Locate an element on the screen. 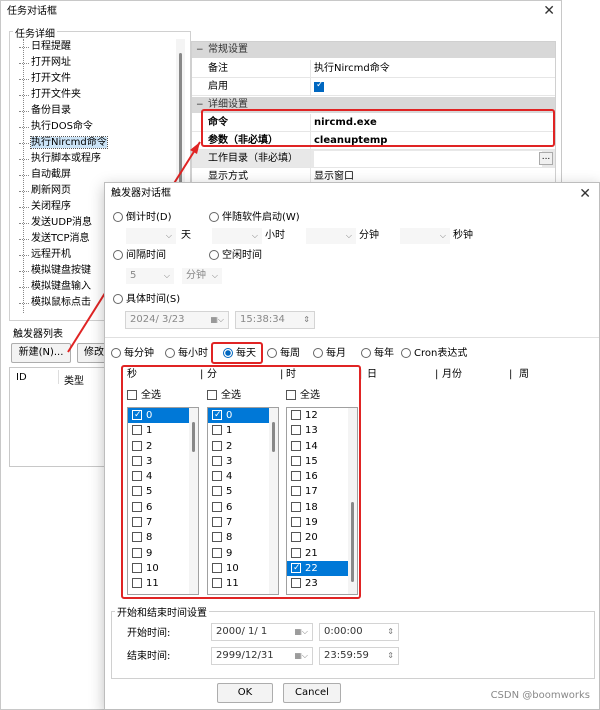 The image size is (600, 710). range-group is located at coordinates (353, 645).